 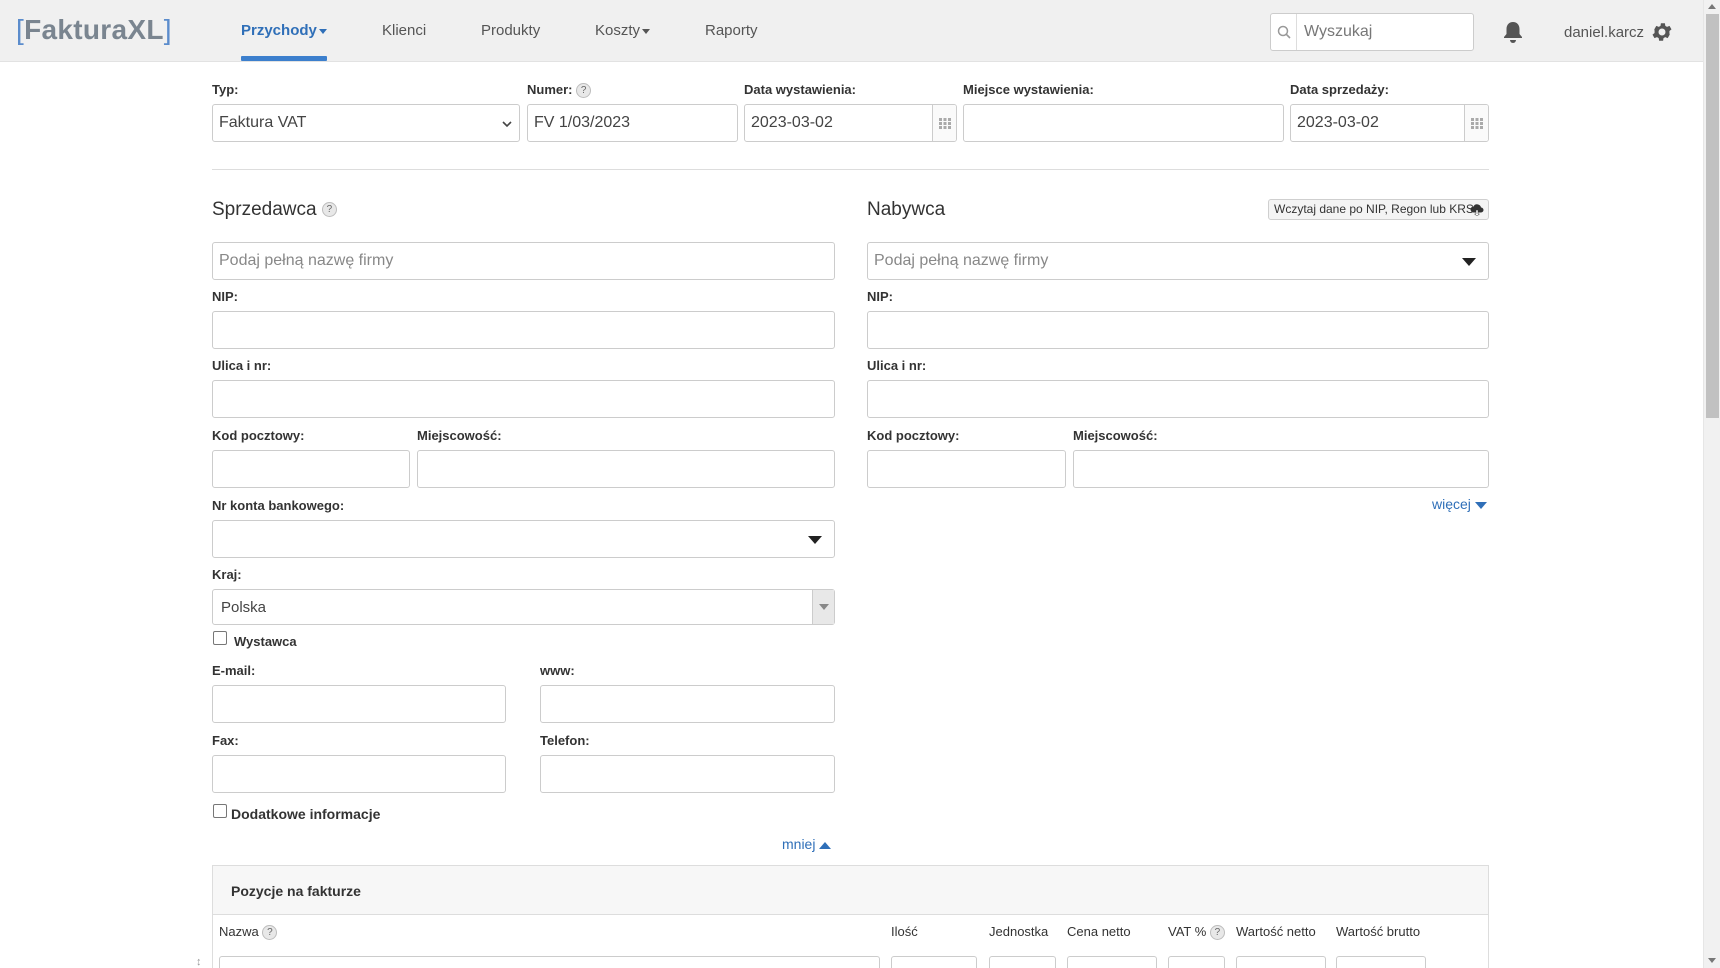 What do you see at coordinates (904, 931) in the screenshot?
I see `column-header-quantity: Ilość` at bounding box center [904, 931].